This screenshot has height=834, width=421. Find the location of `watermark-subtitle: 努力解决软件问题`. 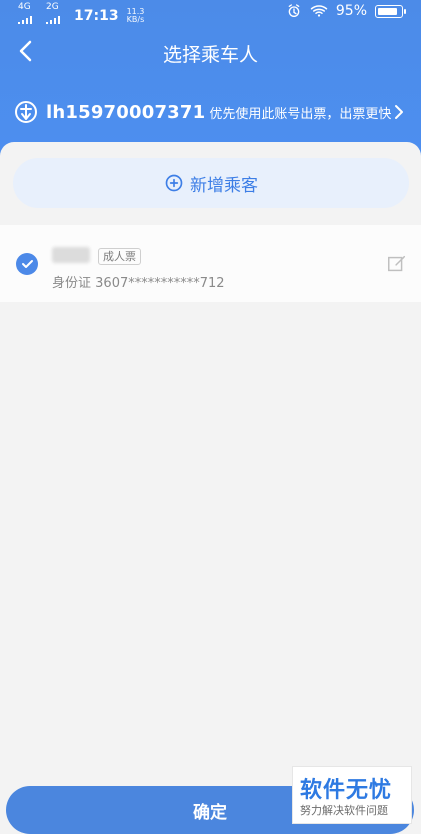

watermark-subtitle: 努力解决软件问题 is located at coordinates (344, 810).